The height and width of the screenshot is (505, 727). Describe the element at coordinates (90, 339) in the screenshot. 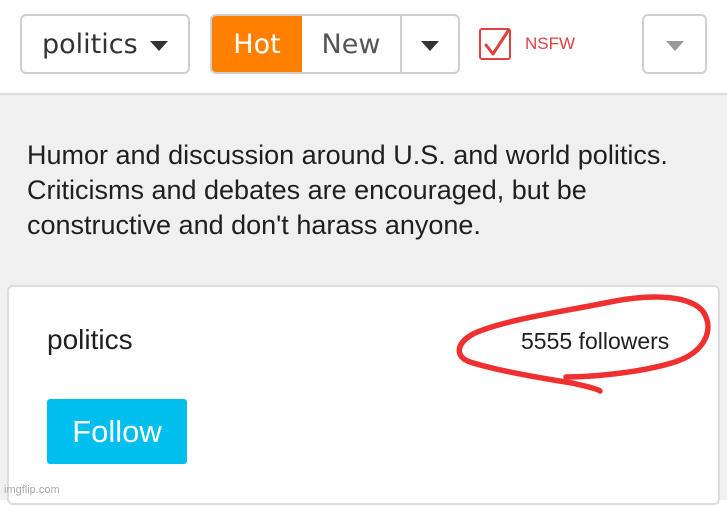

I see `stream-name: politics` at that location.